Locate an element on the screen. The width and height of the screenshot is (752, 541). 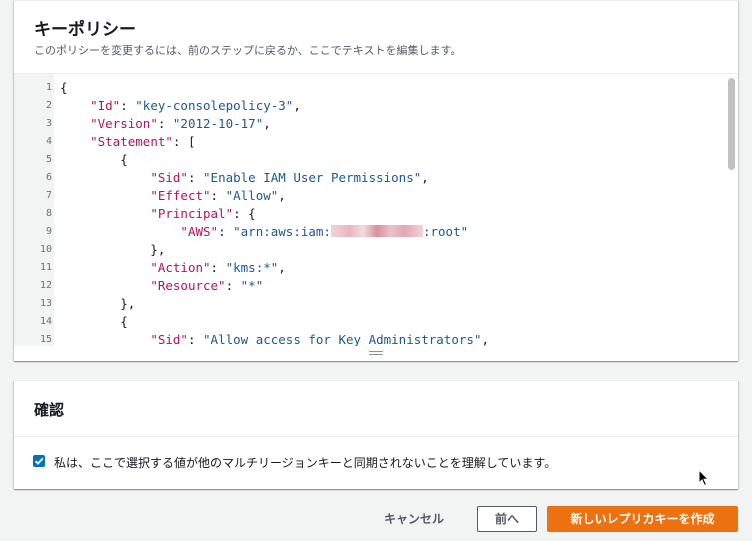
mouse-pointer-icon is located at coordinates (704, 478).